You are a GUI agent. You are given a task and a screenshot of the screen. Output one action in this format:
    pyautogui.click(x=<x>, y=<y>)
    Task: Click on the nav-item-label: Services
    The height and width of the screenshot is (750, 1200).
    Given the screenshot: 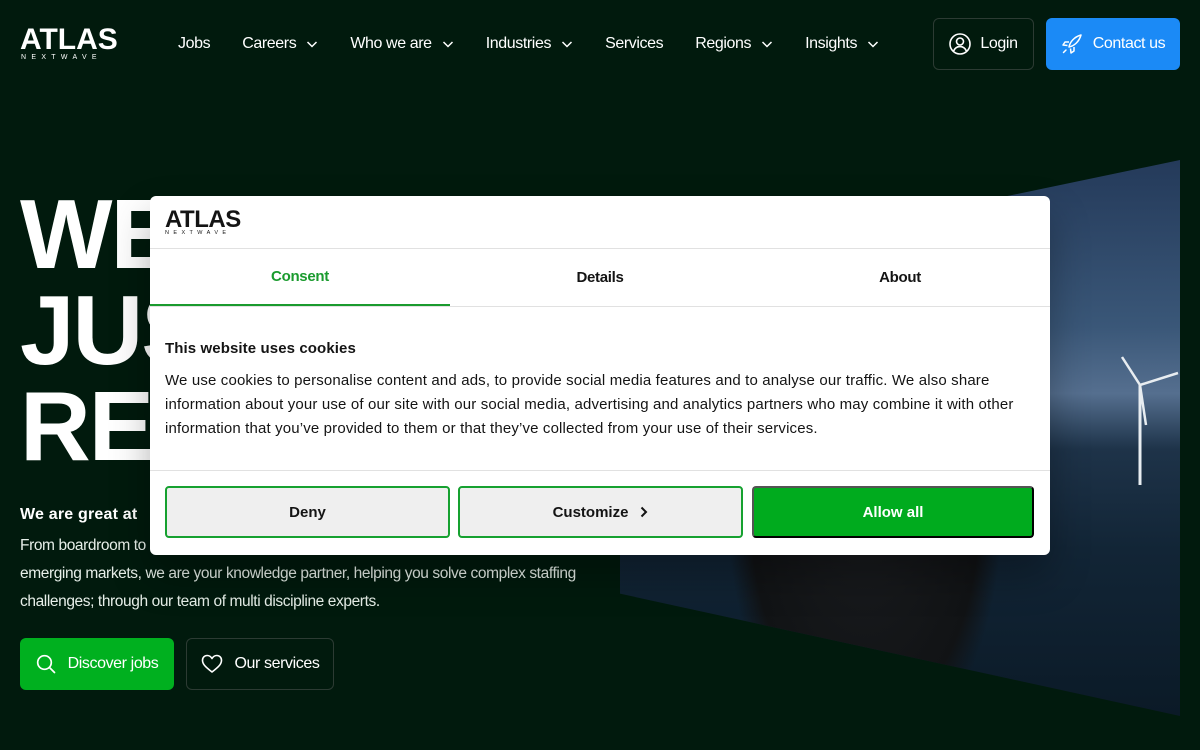 What is the action you would take?
    pyautogui.click(x=634, y=43)
    